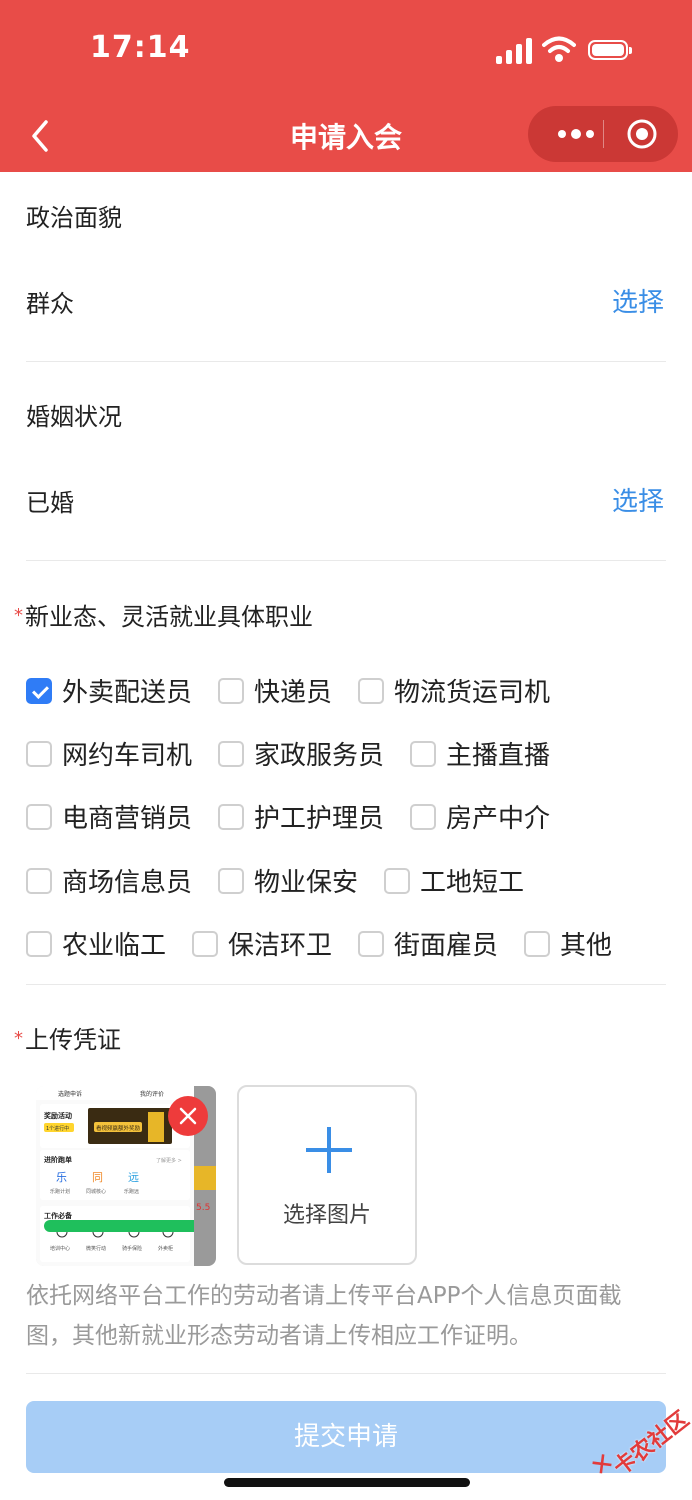 This screenshot has width=692, height=1500. What do you see at coordinates (346, 50) in the screenshot?
I see `status-bar: 17:14` at bounding box center [346, 50].